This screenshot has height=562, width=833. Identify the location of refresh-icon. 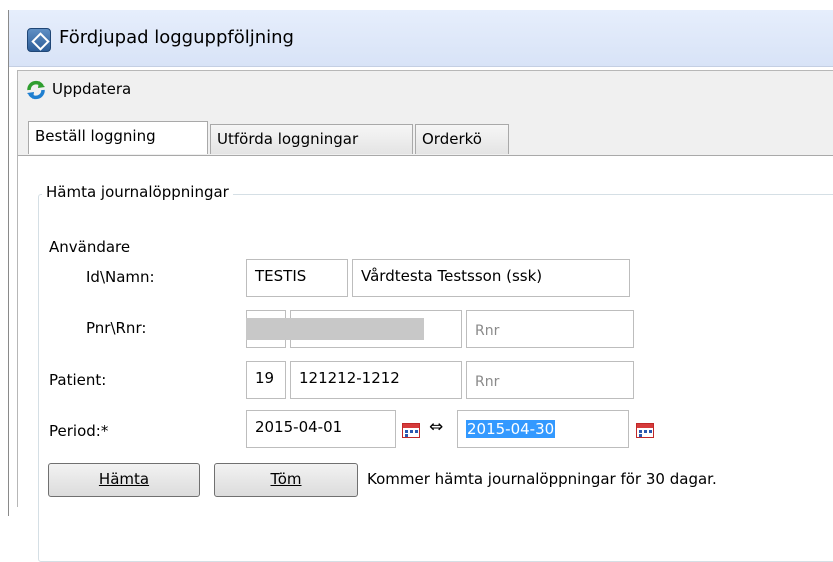
(36, 90).